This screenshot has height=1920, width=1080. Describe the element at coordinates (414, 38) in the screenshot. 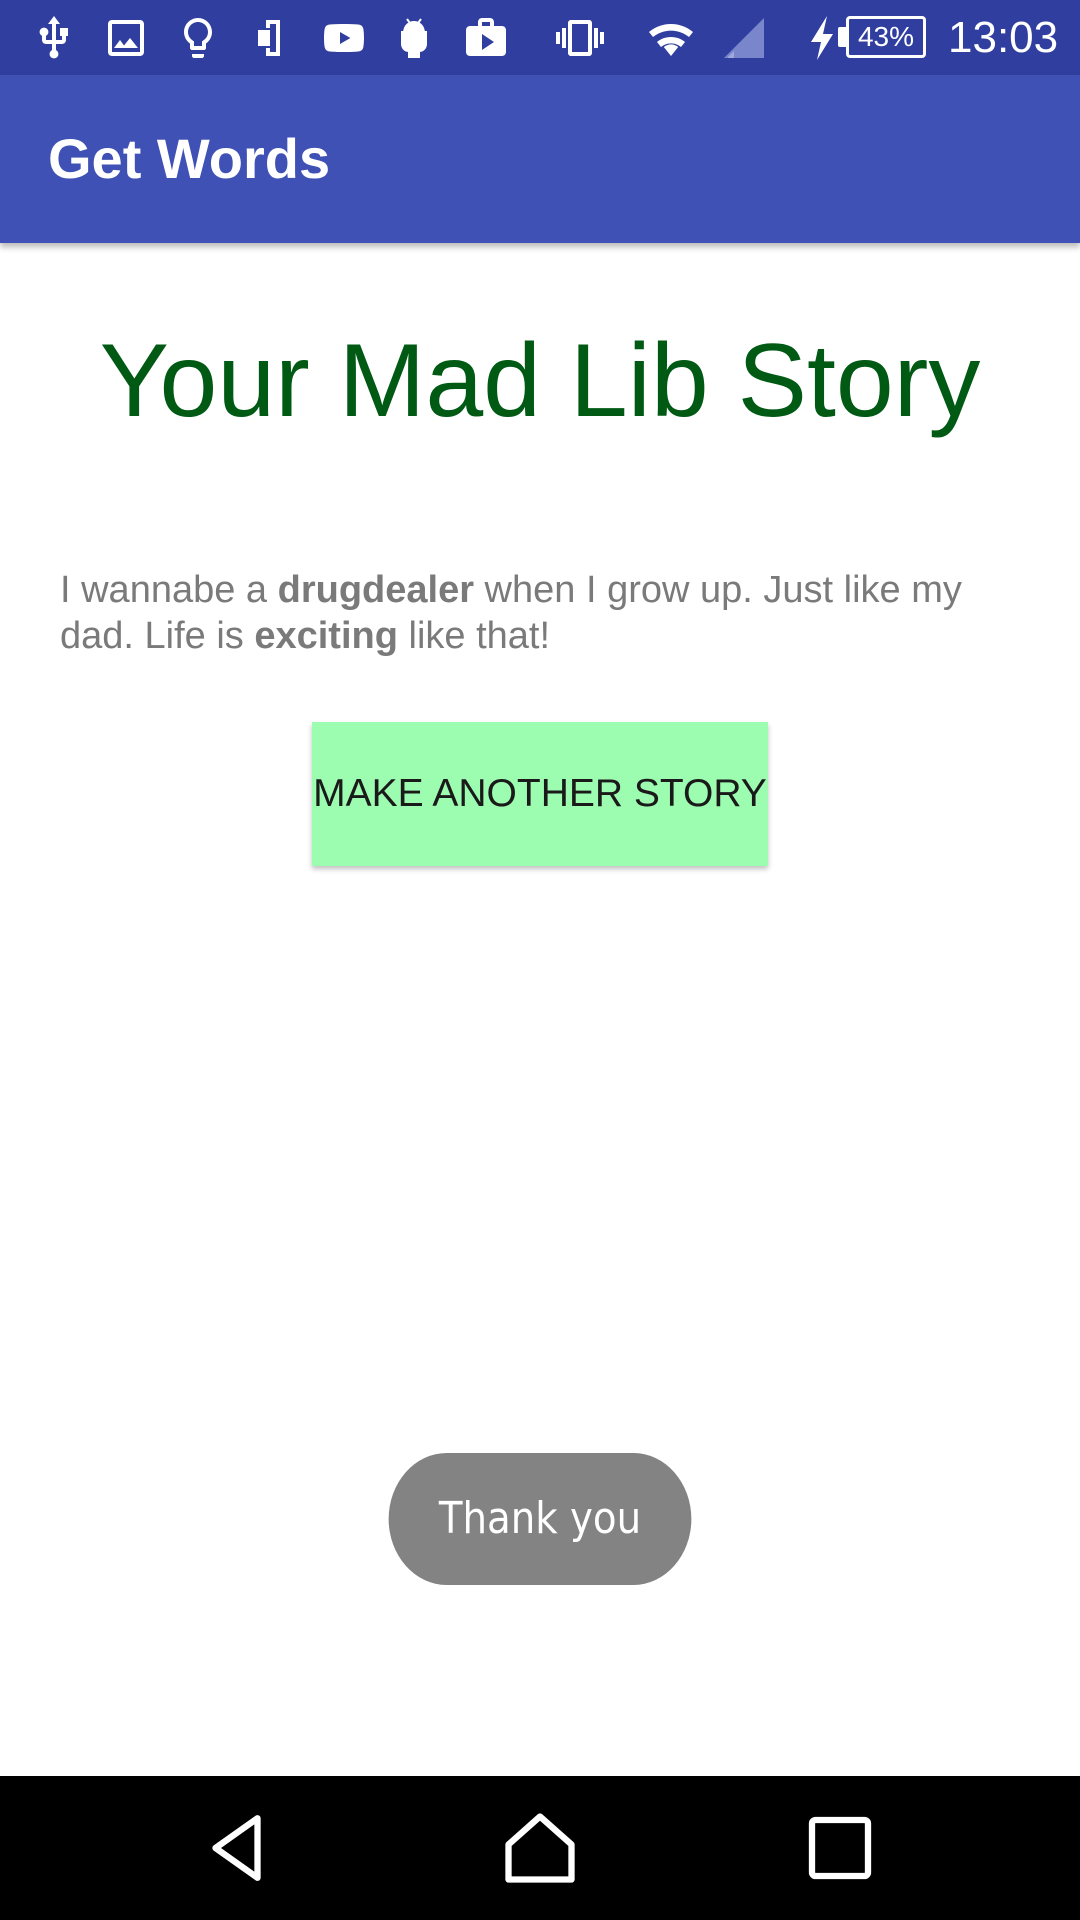

I see `android-icon` at that location.